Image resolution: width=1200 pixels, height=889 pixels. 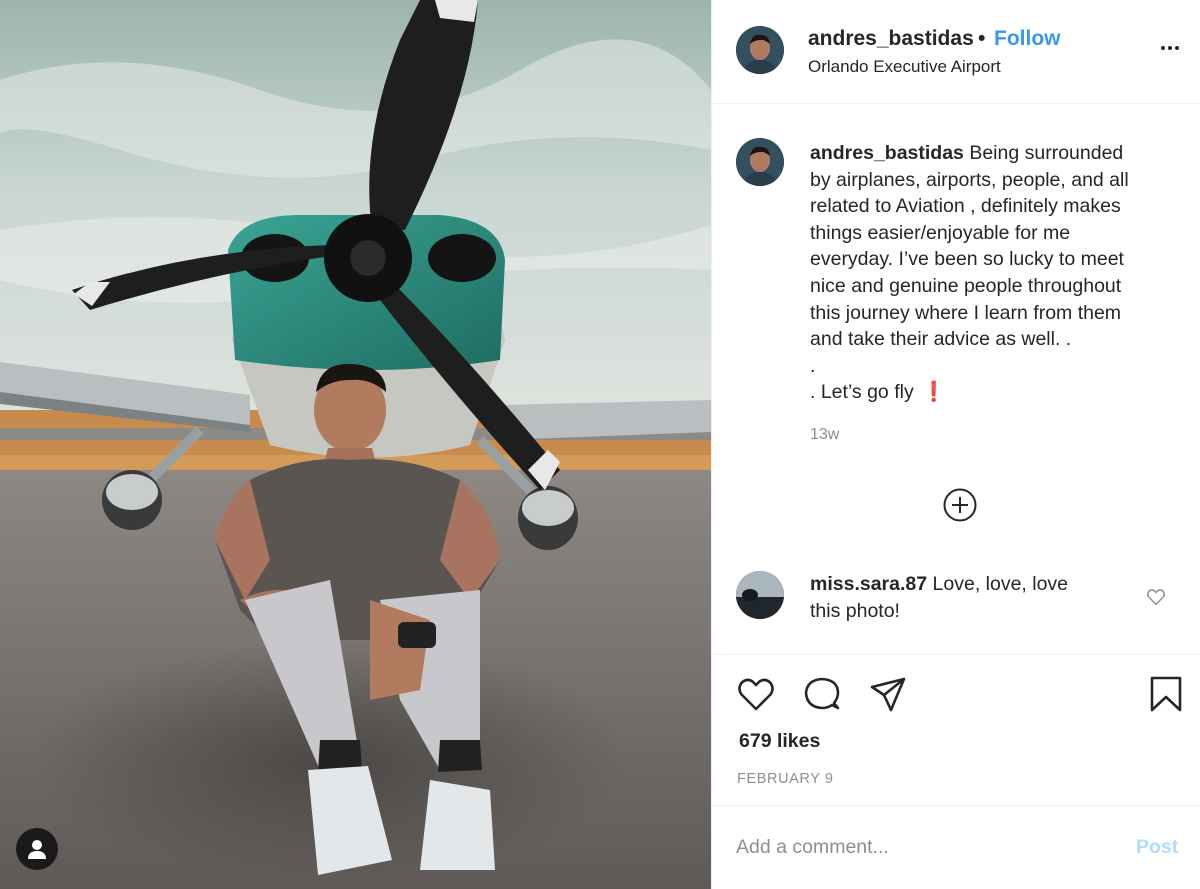 I want to click on caption-line: this journey where I learn from them, so click(x=966, y=312).